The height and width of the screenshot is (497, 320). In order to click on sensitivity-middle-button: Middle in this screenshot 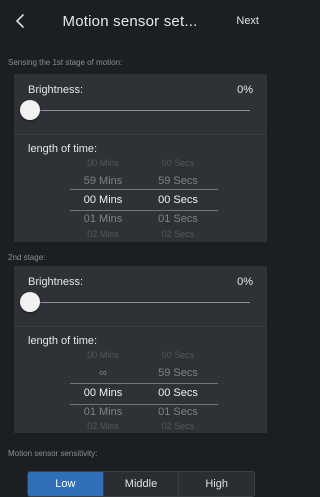, I will do `click(142, 484)`.